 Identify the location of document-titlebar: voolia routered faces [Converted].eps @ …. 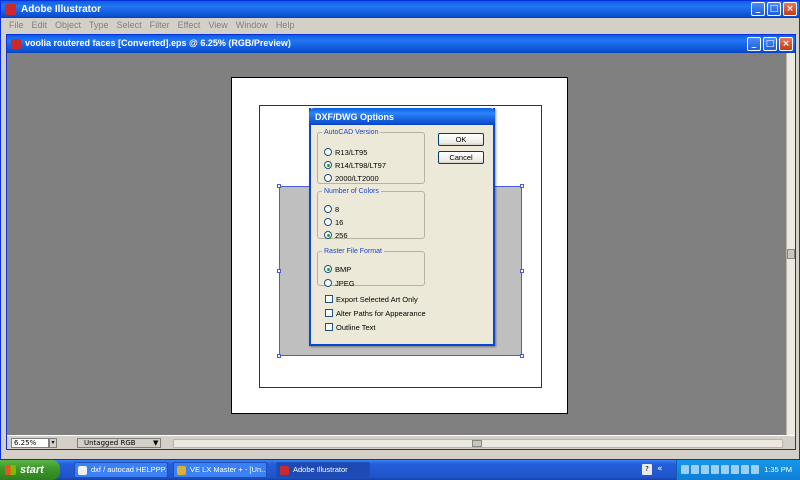
(401, 44).